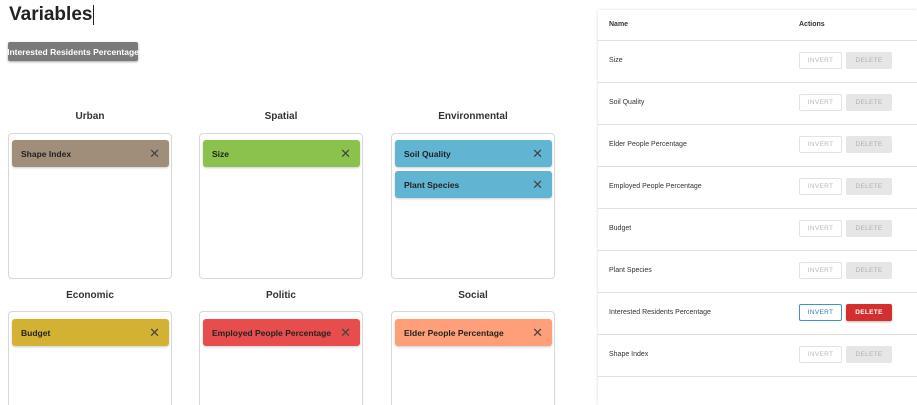 The height and width of the screenshot is (405, 917). Describe the element at coordinates (620, 228) in the screenshot. I see `row-name: Budget` at that location.